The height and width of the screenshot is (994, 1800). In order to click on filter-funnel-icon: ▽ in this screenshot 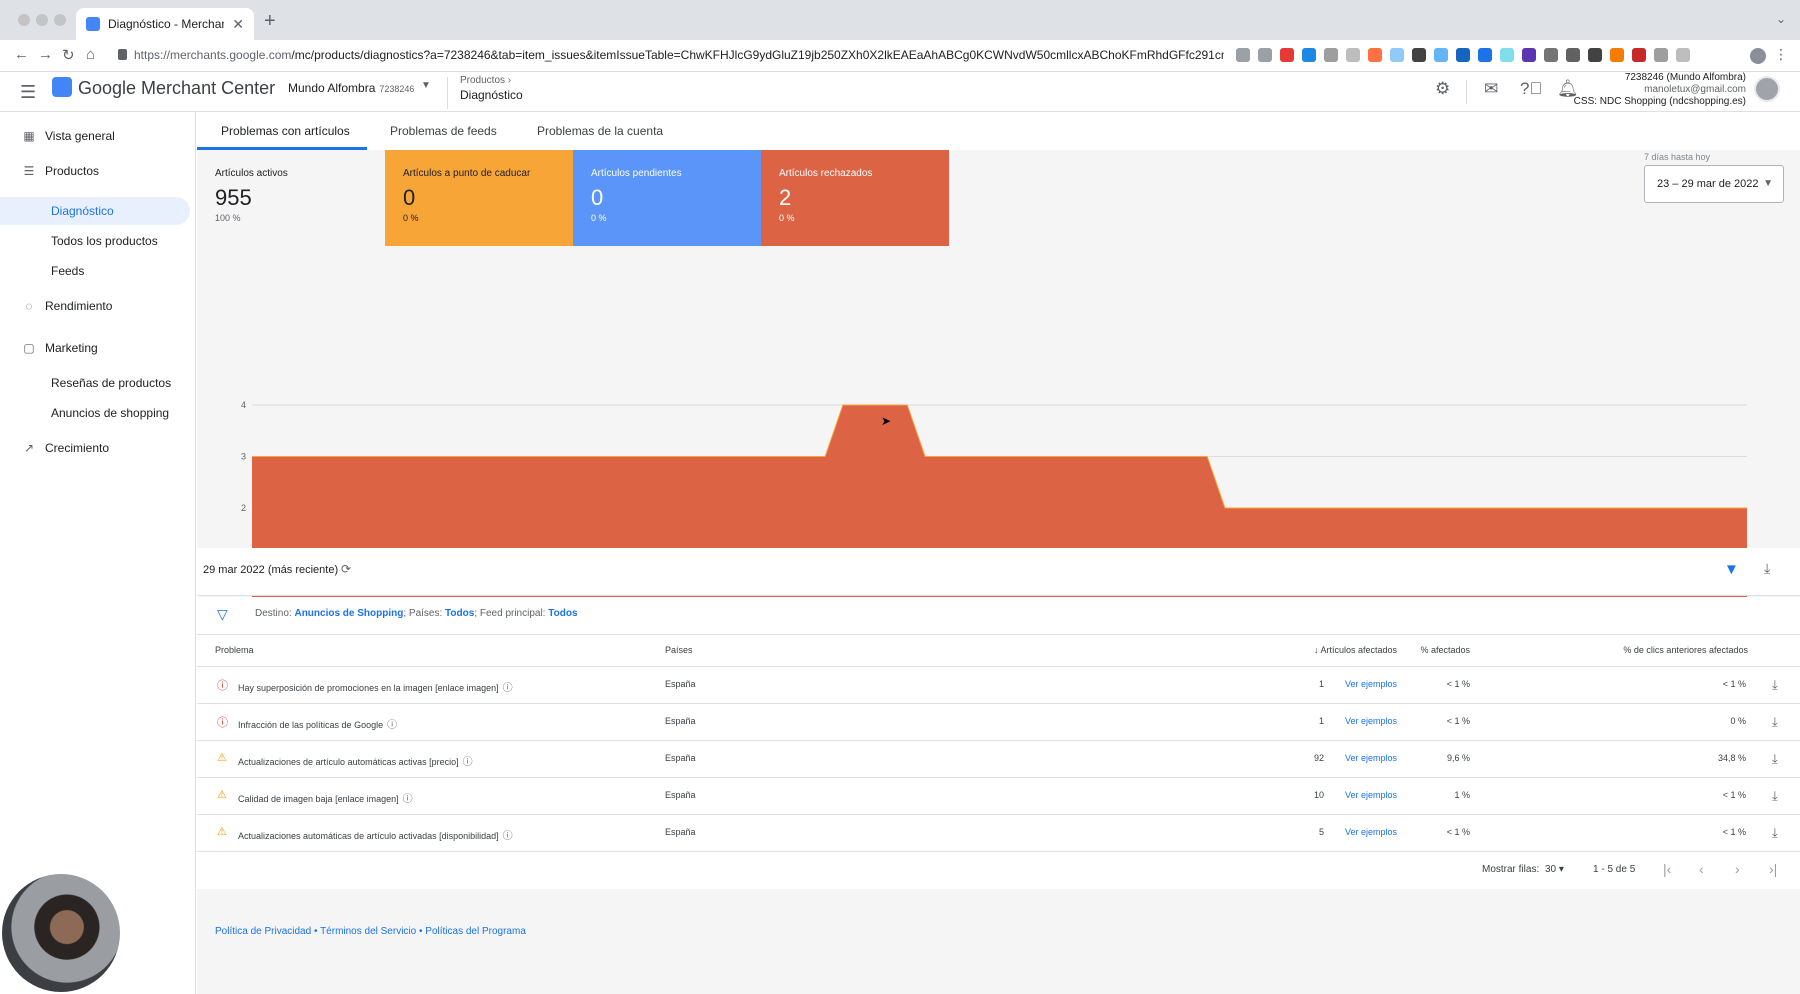, I will do `click(222, 614)`.